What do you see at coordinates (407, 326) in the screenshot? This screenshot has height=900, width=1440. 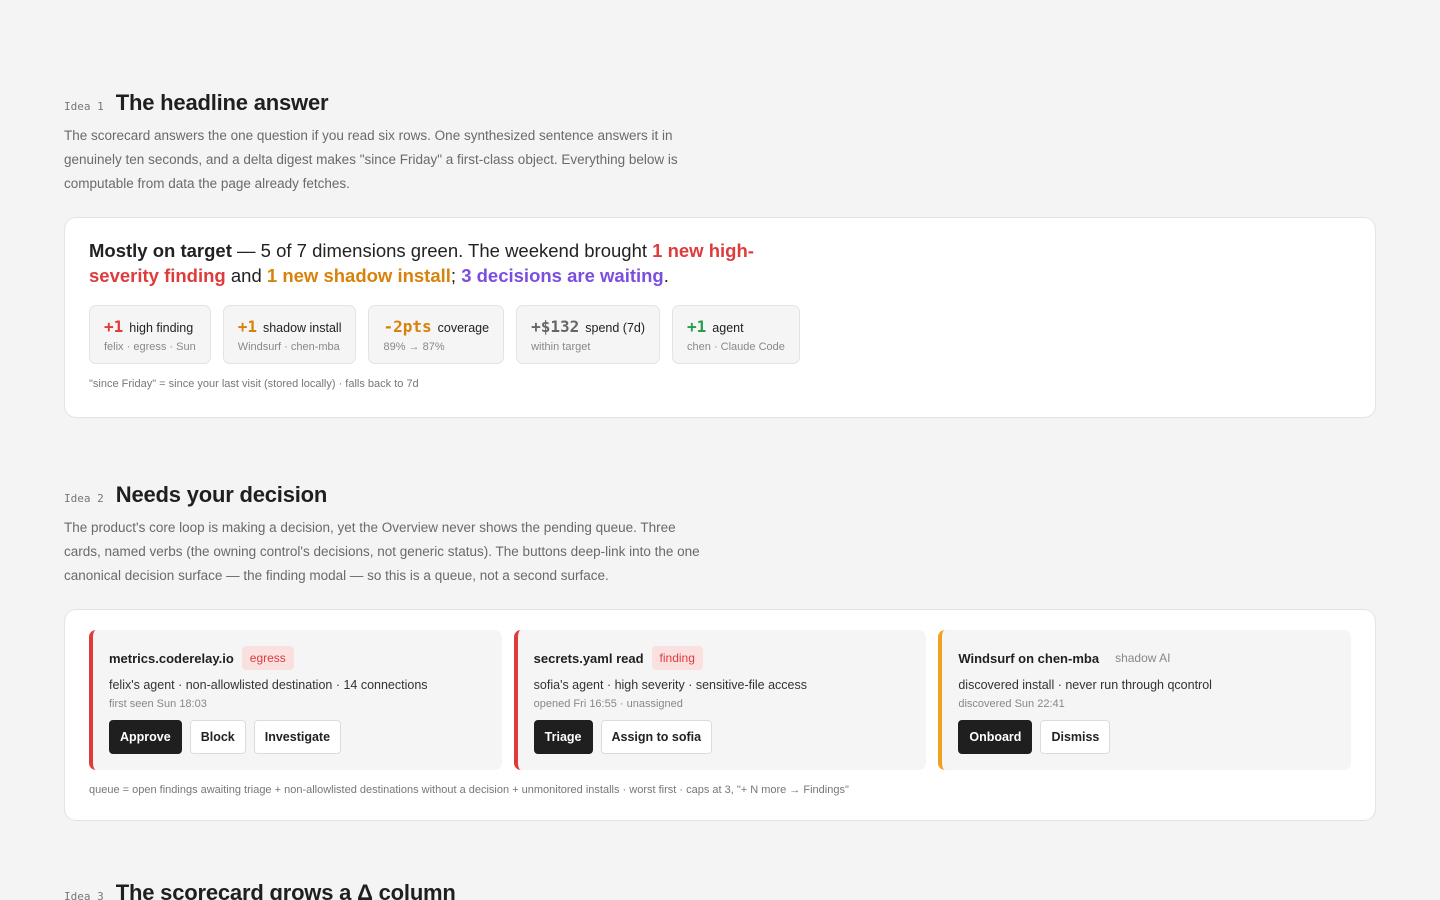 I see `metric-value: -2pts` at bounding box center [407, 326].